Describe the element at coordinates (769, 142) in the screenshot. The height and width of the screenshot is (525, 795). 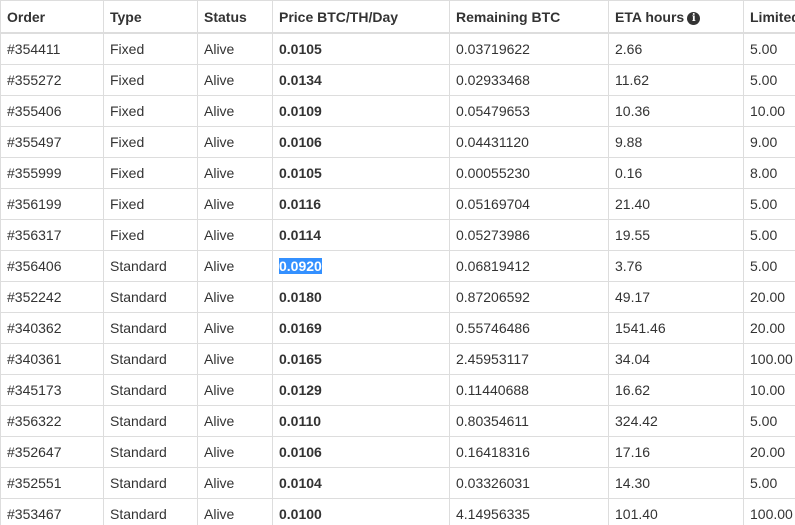
I see `cell-limit: 9.00` at that location.